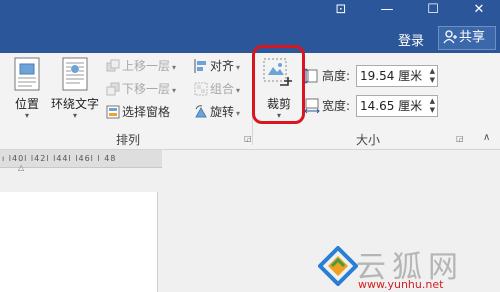 This screenshot has width=500, height=292. I want to click on minimize-button: —, so click(387, 11).